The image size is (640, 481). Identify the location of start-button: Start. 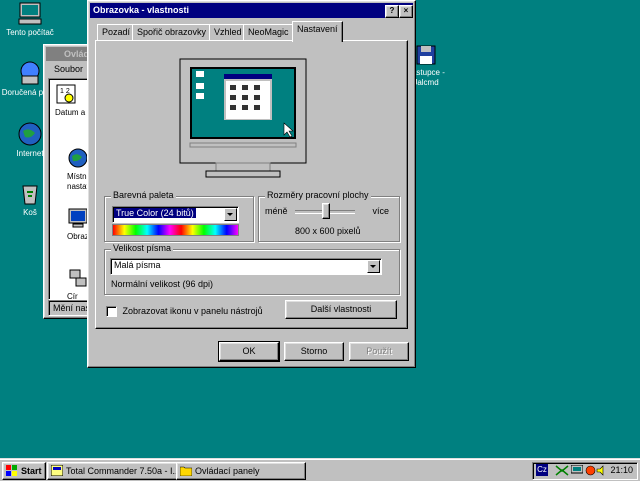
(24, 471).